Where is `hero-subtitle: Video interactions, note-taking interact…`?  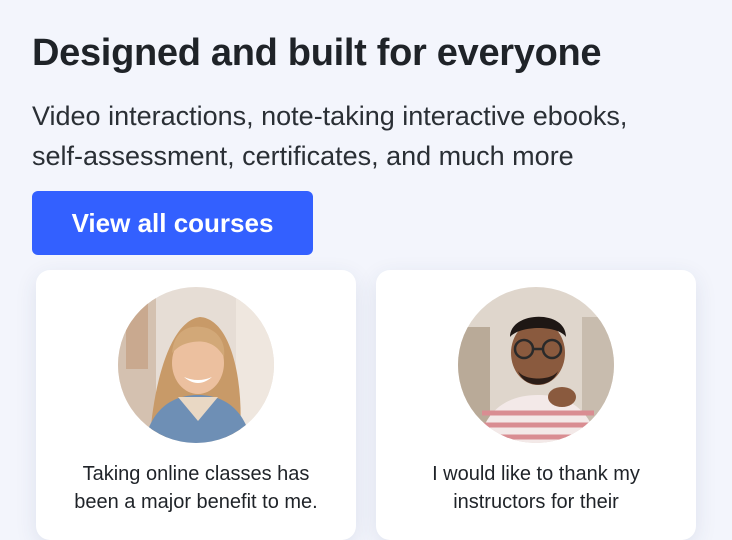
hero-subtitle: Video interactions, note-taking interact… is located at coordinates (377, 136).